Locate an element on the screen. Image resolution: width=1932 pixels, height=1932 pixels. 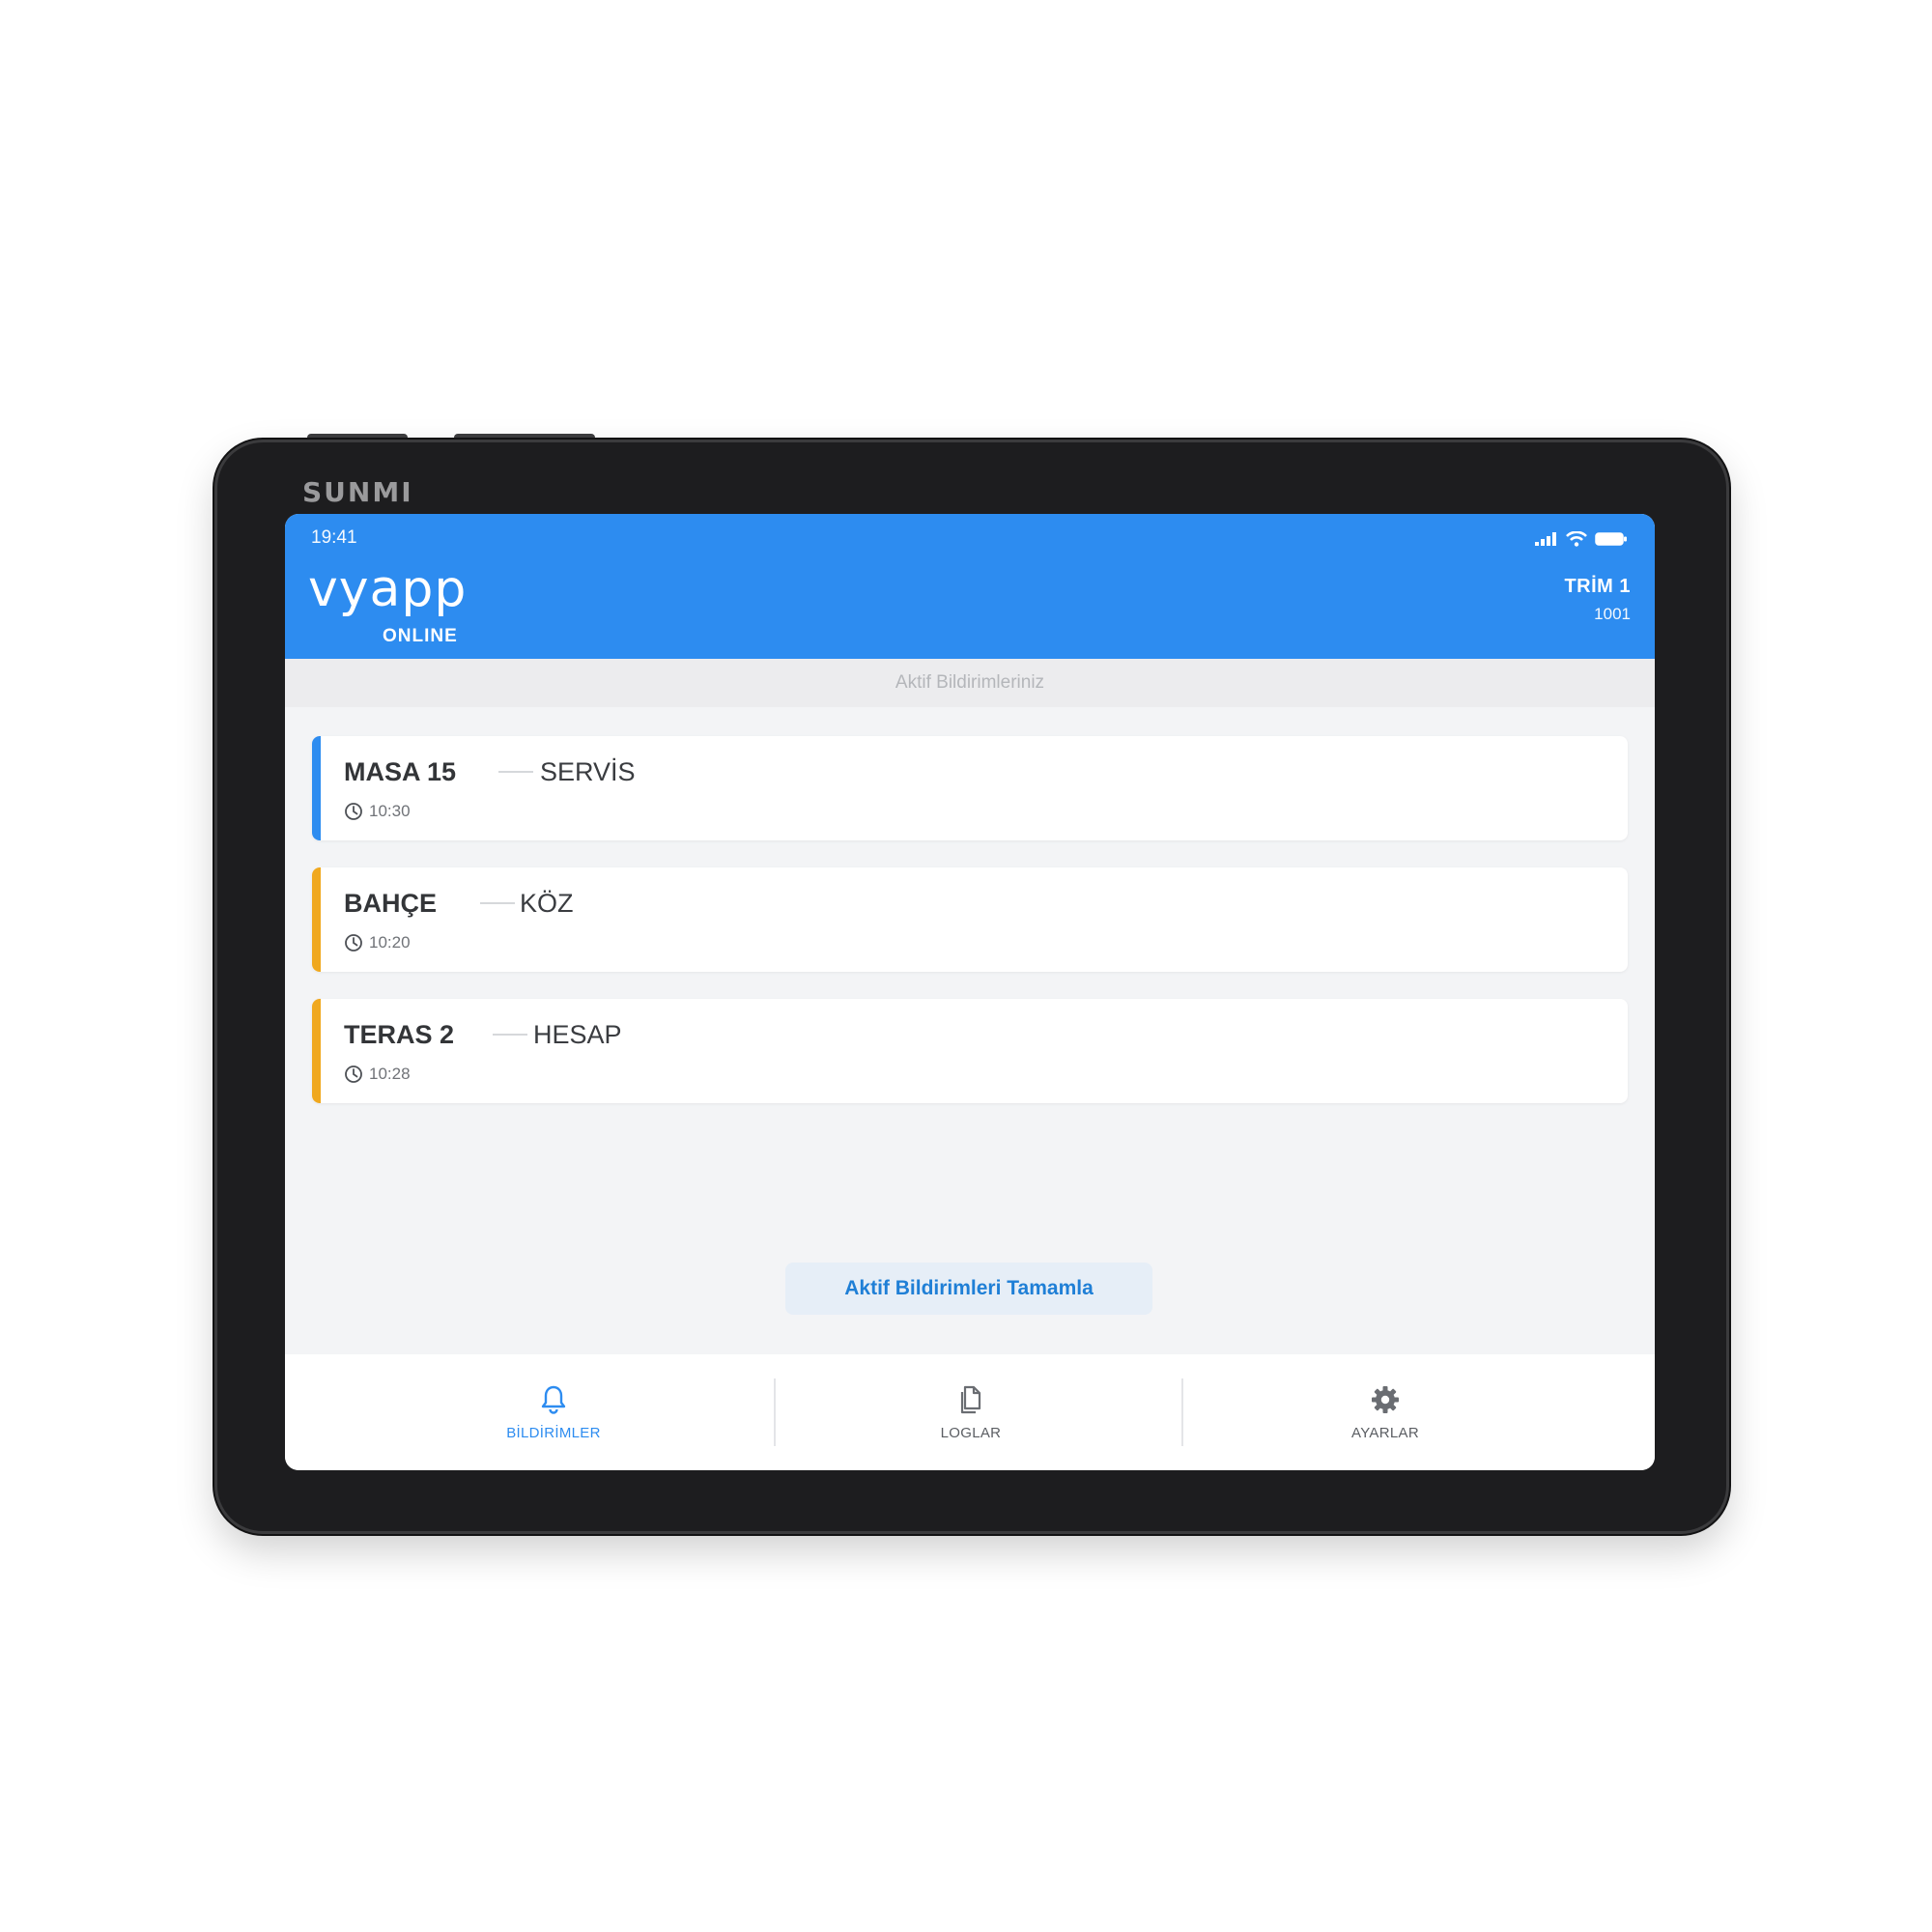
table-name: MASA 15 is located at coordinates (400, 771).